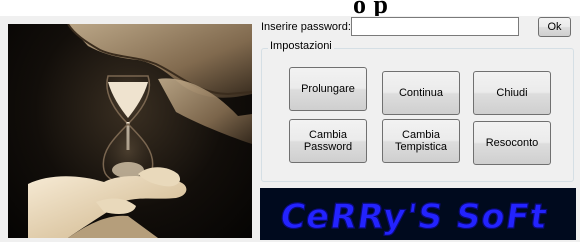 The height and width of the screenshot is (242, 580). Describe the element at coordinates (421, 141) in the screenshot. I see `change-timing-button: Cambia Tempistica` at that location.